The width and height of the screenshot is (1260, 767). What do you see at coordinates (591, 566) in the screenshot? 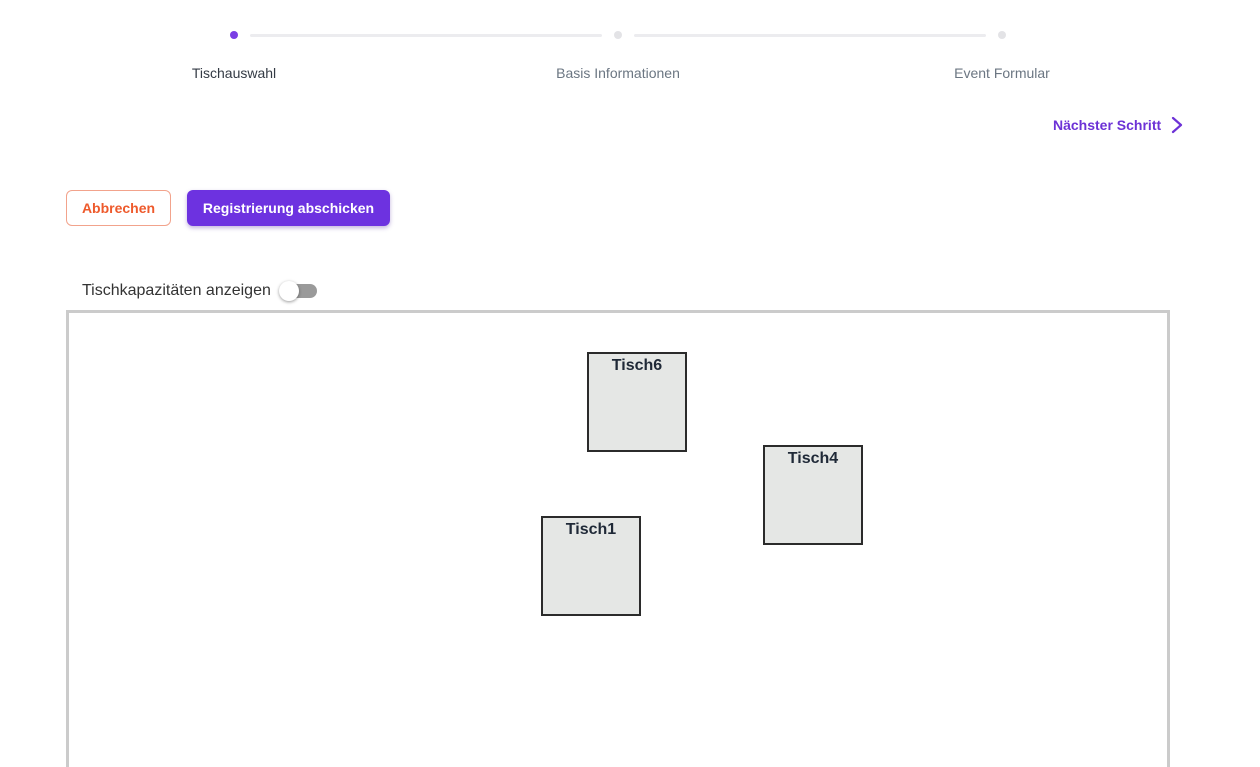
I see `table-tisch1: Tisch1` at bounding box center [591, 566].